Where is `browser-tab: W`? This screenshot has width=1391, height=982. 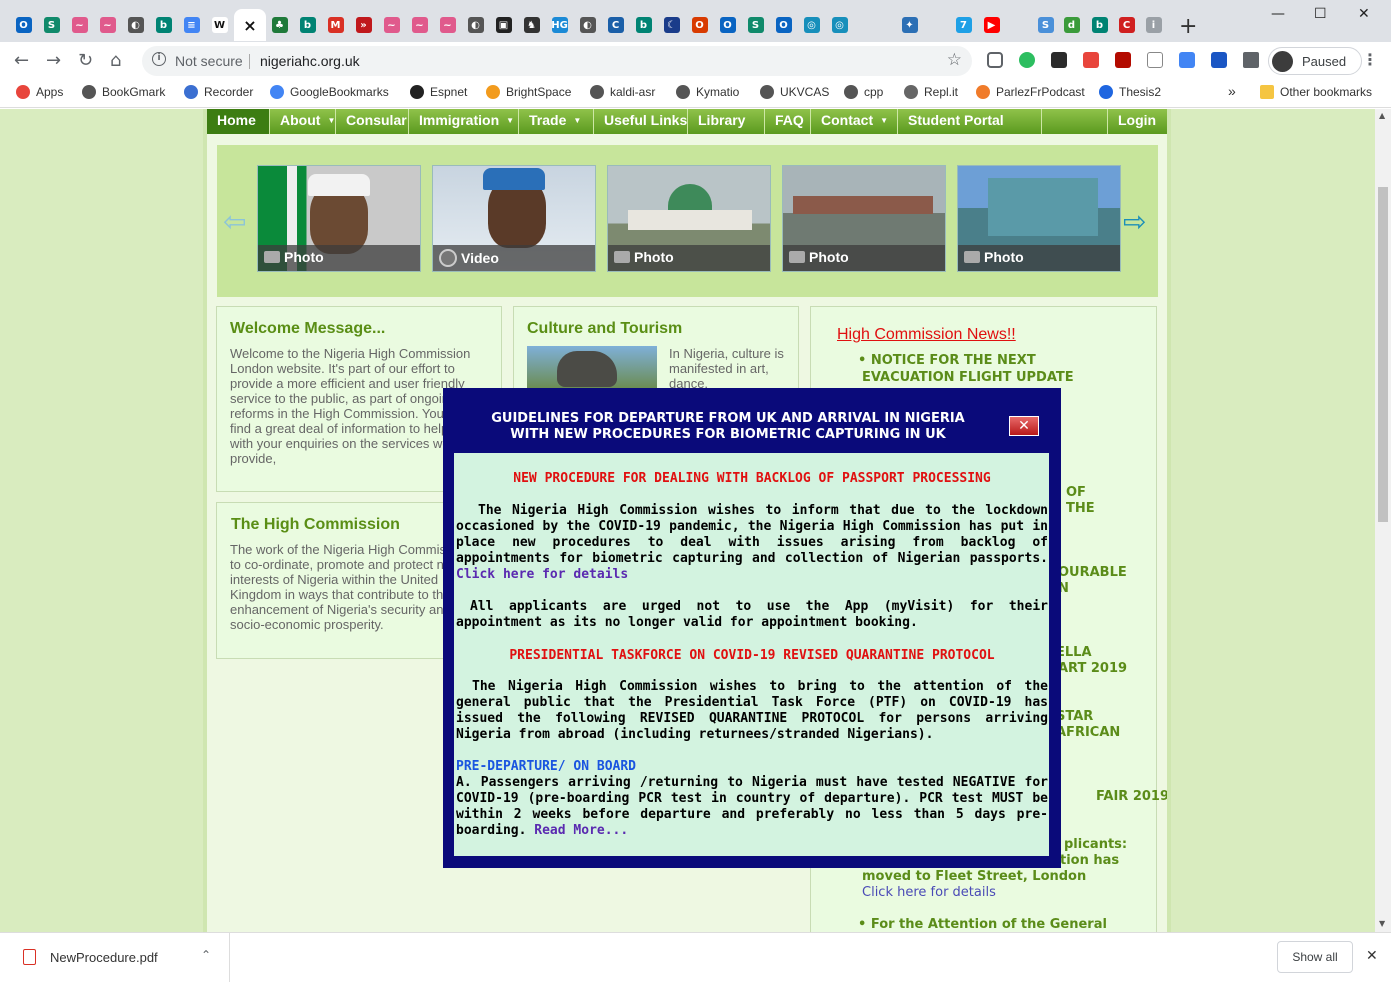 browser-tab: W is located at coordinates (219, 25).